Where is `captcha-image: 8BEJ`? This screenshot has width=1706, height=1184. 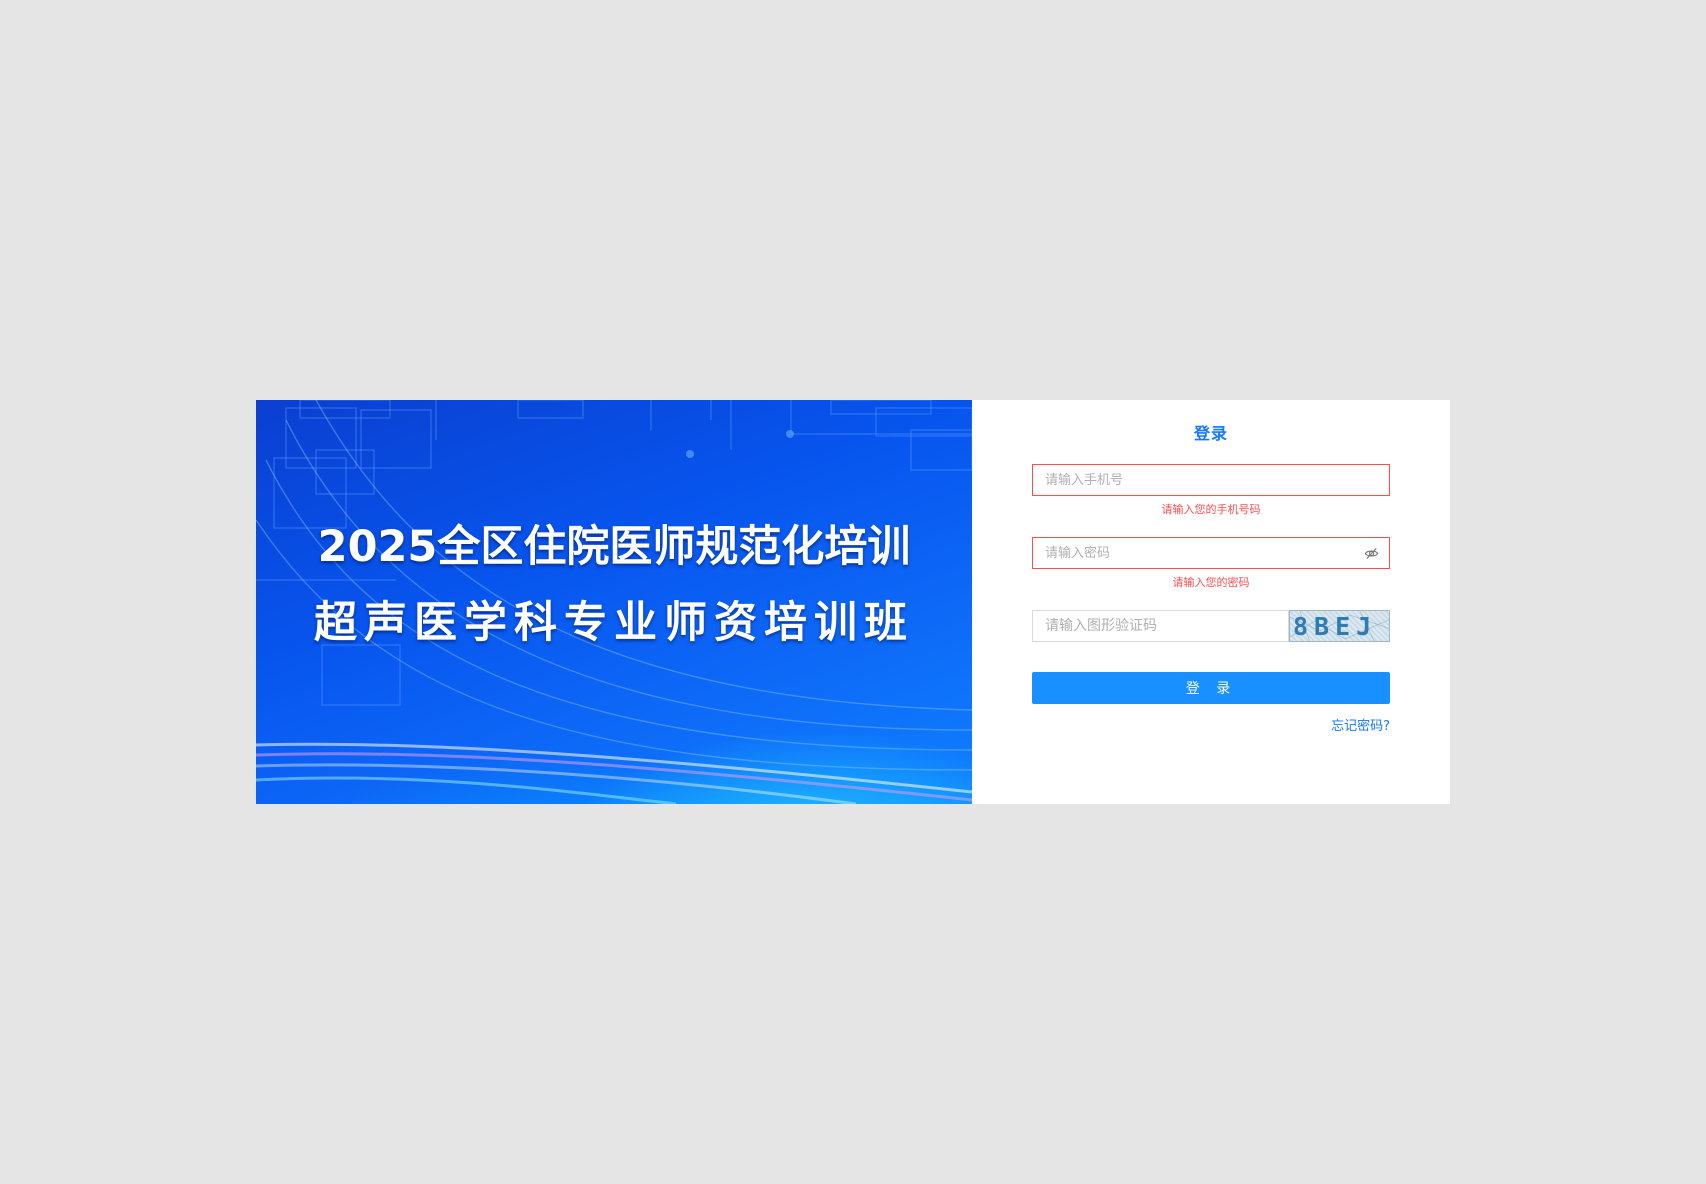
captcha-image: 8BEJ is located at coordinates (1339, 626).